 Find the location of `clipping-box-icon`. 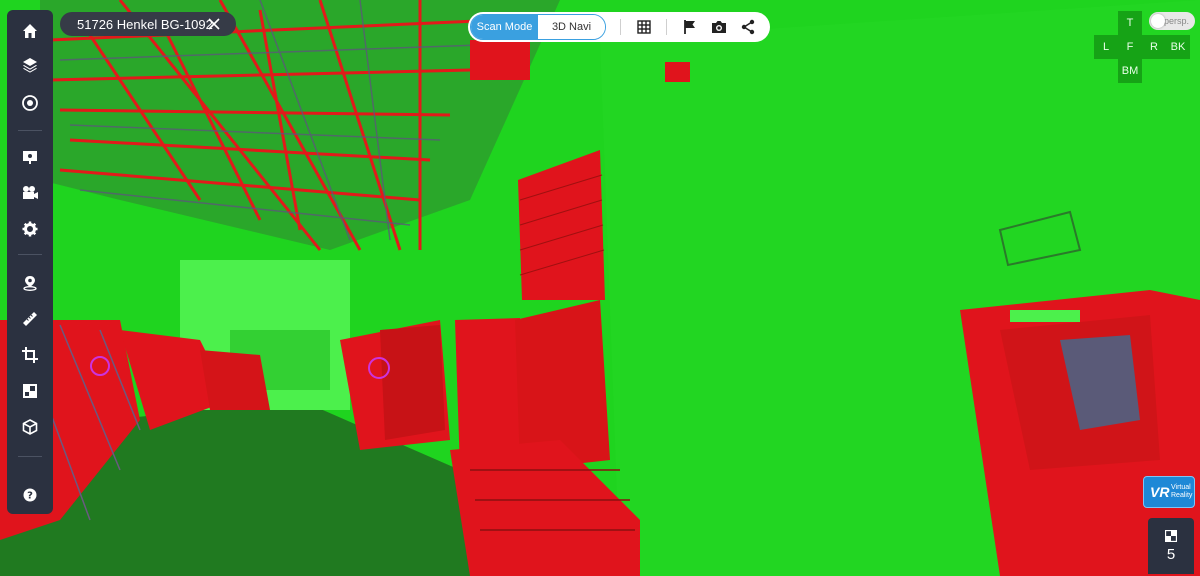

clipping-box-icon is located at coordinates (30, 391).